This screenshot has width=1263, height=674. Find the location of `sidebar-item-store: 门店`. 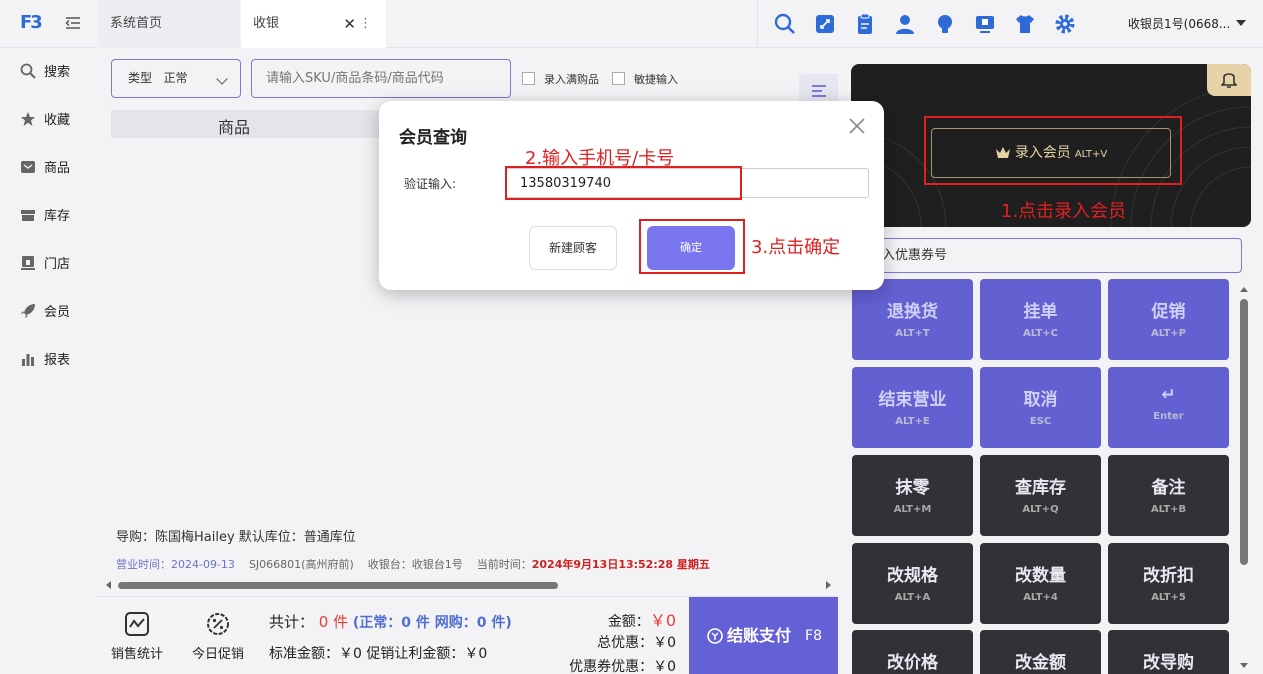

sidebar-item-store: 门店 is located at coordinates (45, 265).